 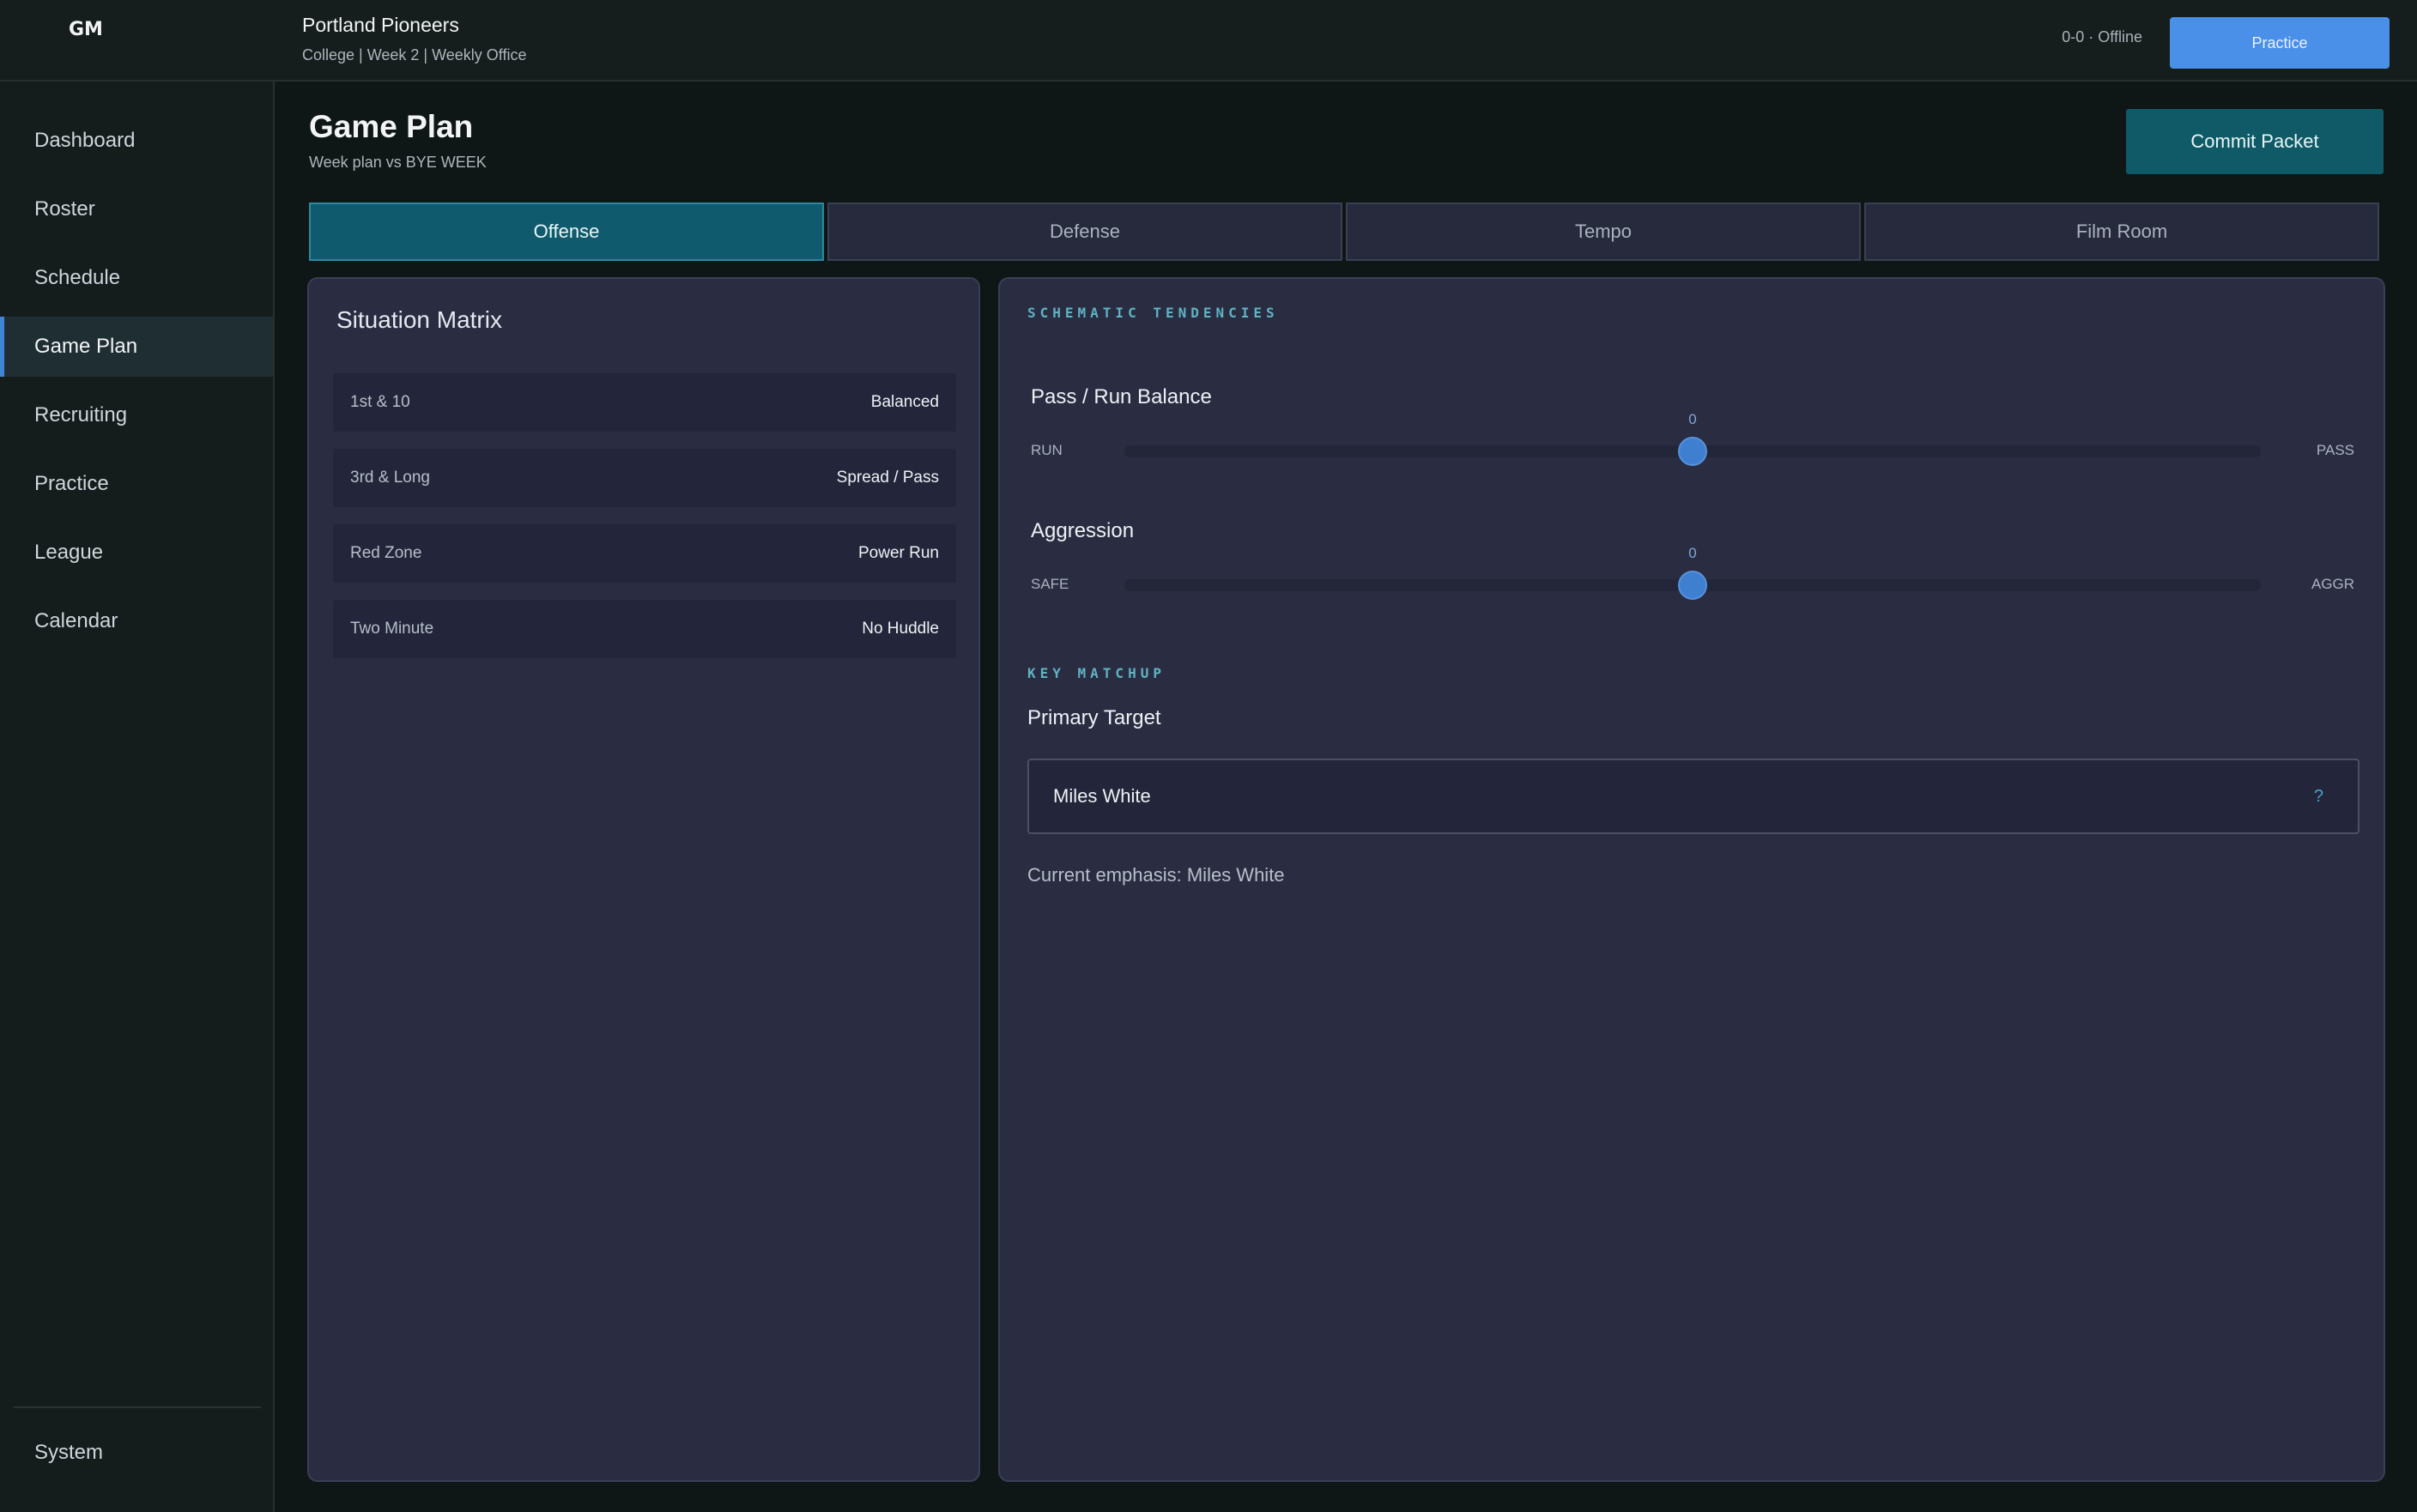 I want to click on situation-call: Power Run, so click(x=899, y=553).